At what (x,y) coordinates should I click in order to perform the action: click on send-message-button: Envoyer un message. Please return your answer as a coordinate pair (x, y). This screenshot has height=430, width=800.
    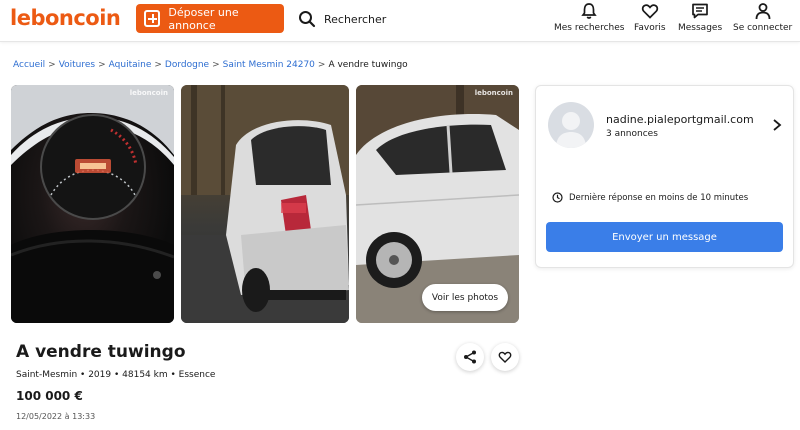
    Looking at the image, I should click on (664, 237).